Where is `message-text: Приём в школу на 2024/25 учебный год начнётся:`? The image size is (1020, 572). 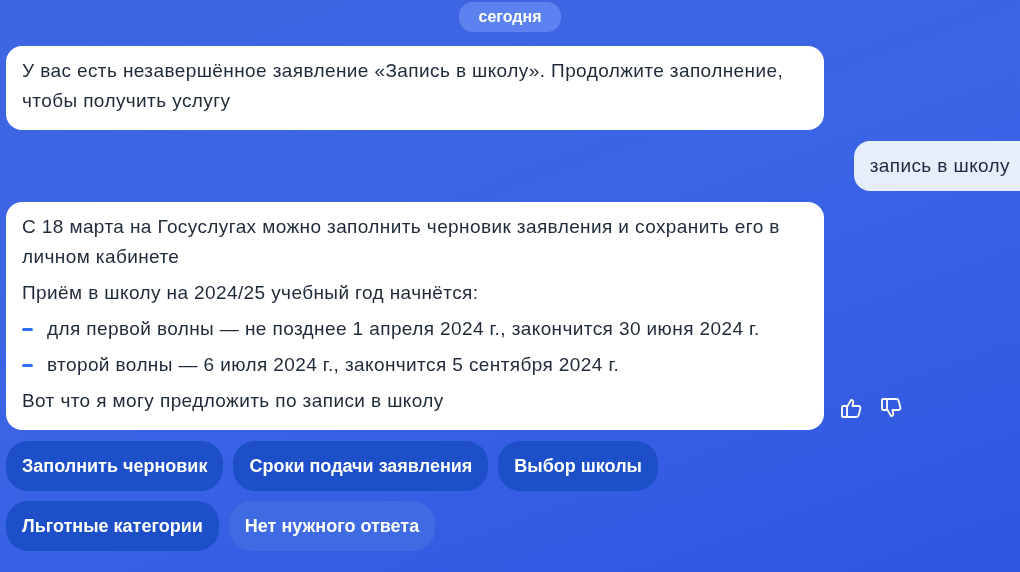 message-text: Приём в школу на 2024/25 учебный год начнётся: is located at coordinates (251, 293).